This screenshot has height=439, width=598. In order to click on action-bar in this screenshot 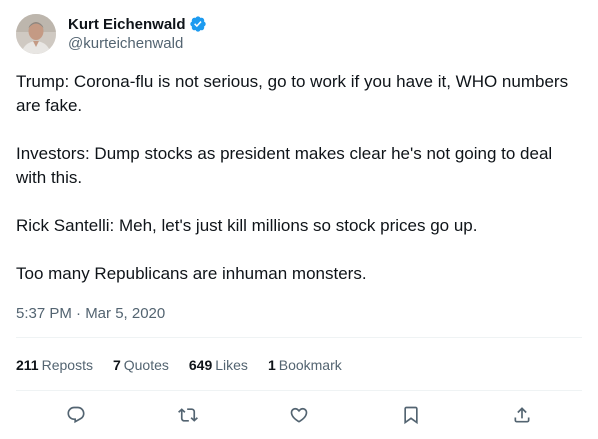, I will do `click(299, 415)`.